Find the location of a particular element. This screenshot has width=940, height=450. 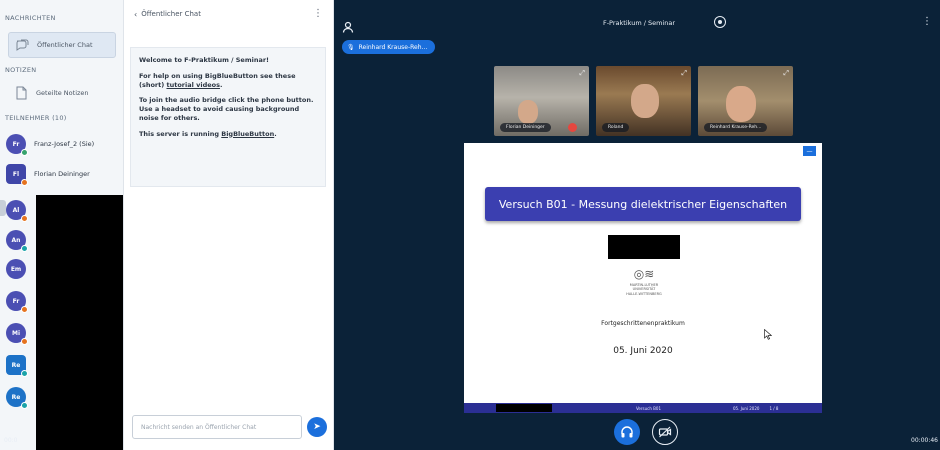

video-off-icon is located at coordinates (665, 432).